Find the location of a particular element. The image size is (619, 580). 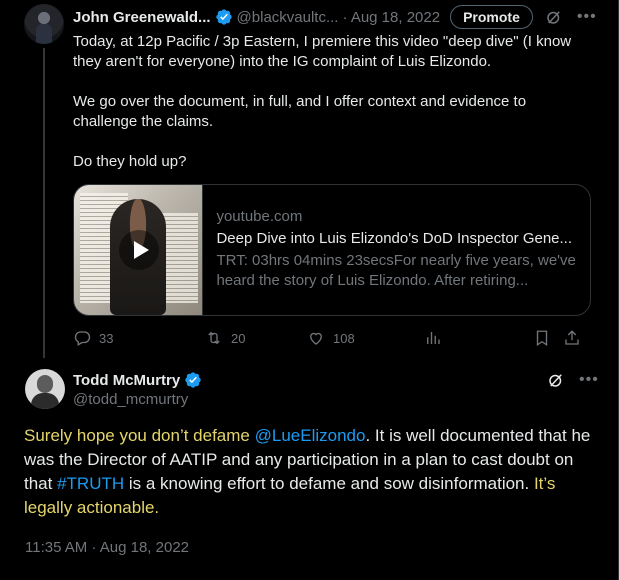

author-handle: @todd_mcmurtry is located at coordinates (130, 399).